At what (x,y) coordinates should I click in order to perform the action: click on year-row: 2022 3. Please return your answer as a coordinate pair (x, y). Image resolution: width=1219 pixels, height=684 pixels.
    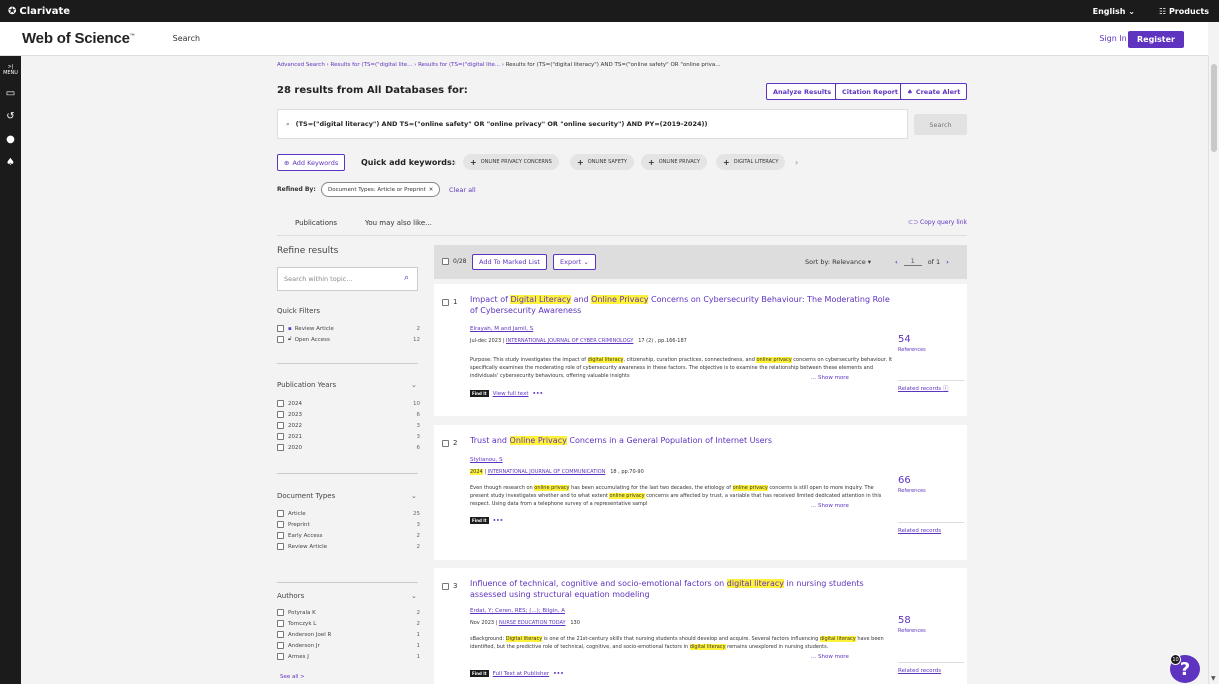
    Looking at the image, I should click on (348, 425).